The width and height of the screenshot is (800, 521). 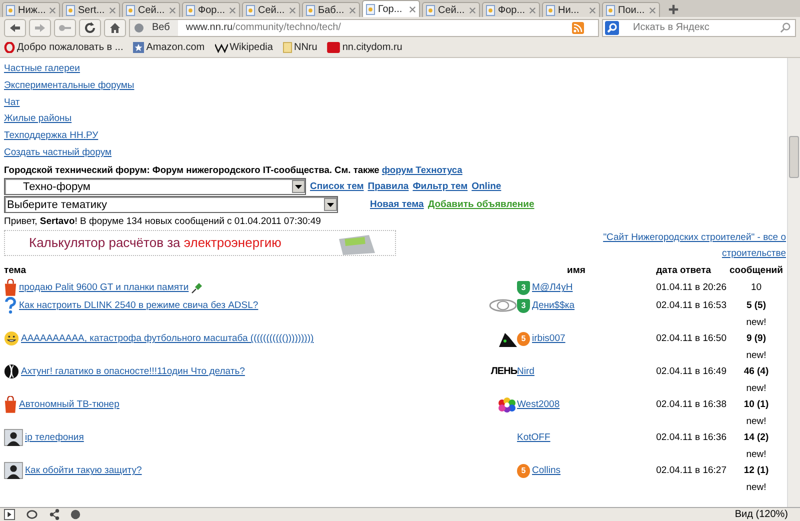 What do you see at coordinates (375, 27) in the screenshot?
I see `address-field: www.nn.ru/community/techno/tech/` at bounding box center [375, 27].